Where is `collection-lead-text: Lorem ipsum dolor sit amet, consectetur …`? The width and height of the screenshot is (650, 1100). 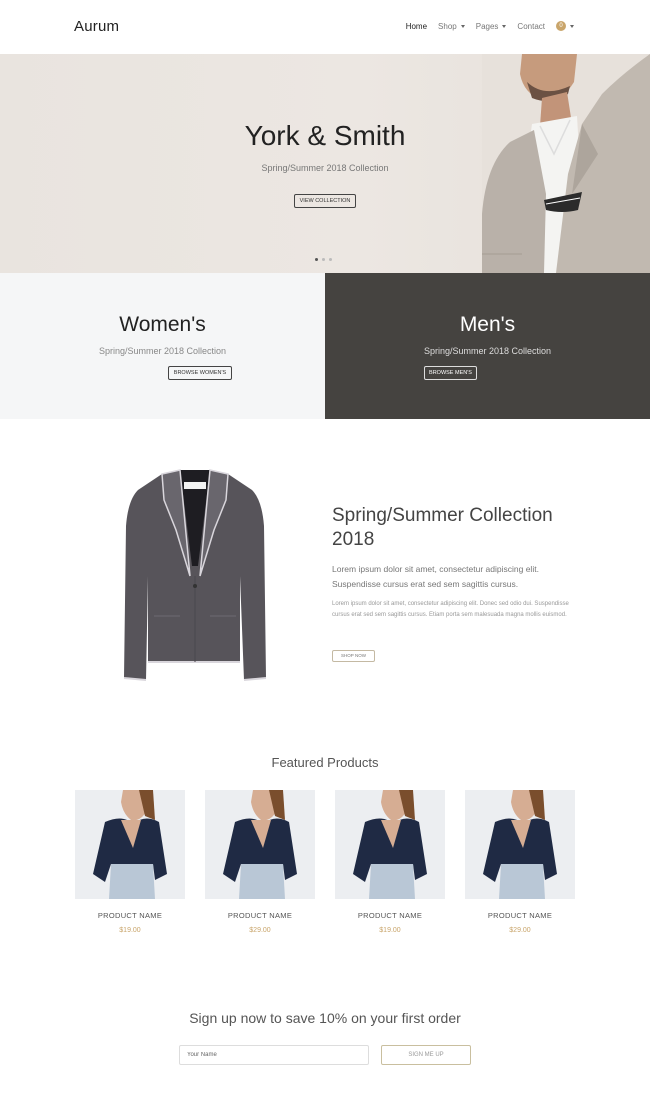
collection-lead-text: Lorem ipsum dolor sit amet, consectetur … is located at coordinates (435, 576).